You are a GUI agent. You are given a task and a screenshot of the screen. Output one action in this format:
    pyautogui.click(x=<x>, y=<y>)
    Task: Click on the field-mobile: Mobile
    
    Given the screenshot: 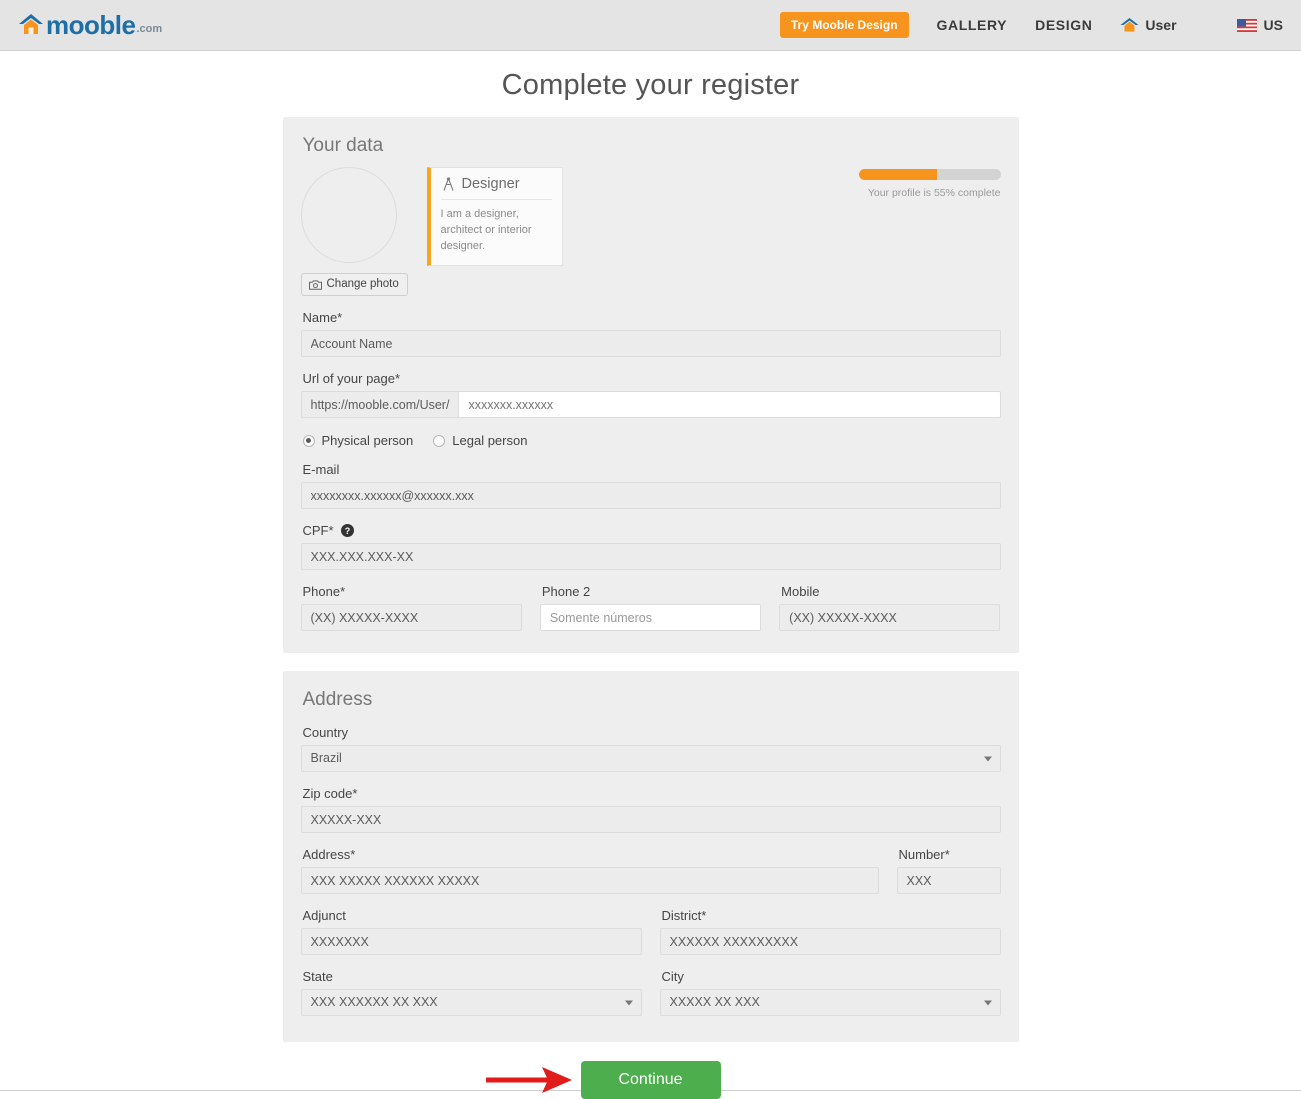 What is the action you would take?
    pyautogui.click(x=890, y=607)
    